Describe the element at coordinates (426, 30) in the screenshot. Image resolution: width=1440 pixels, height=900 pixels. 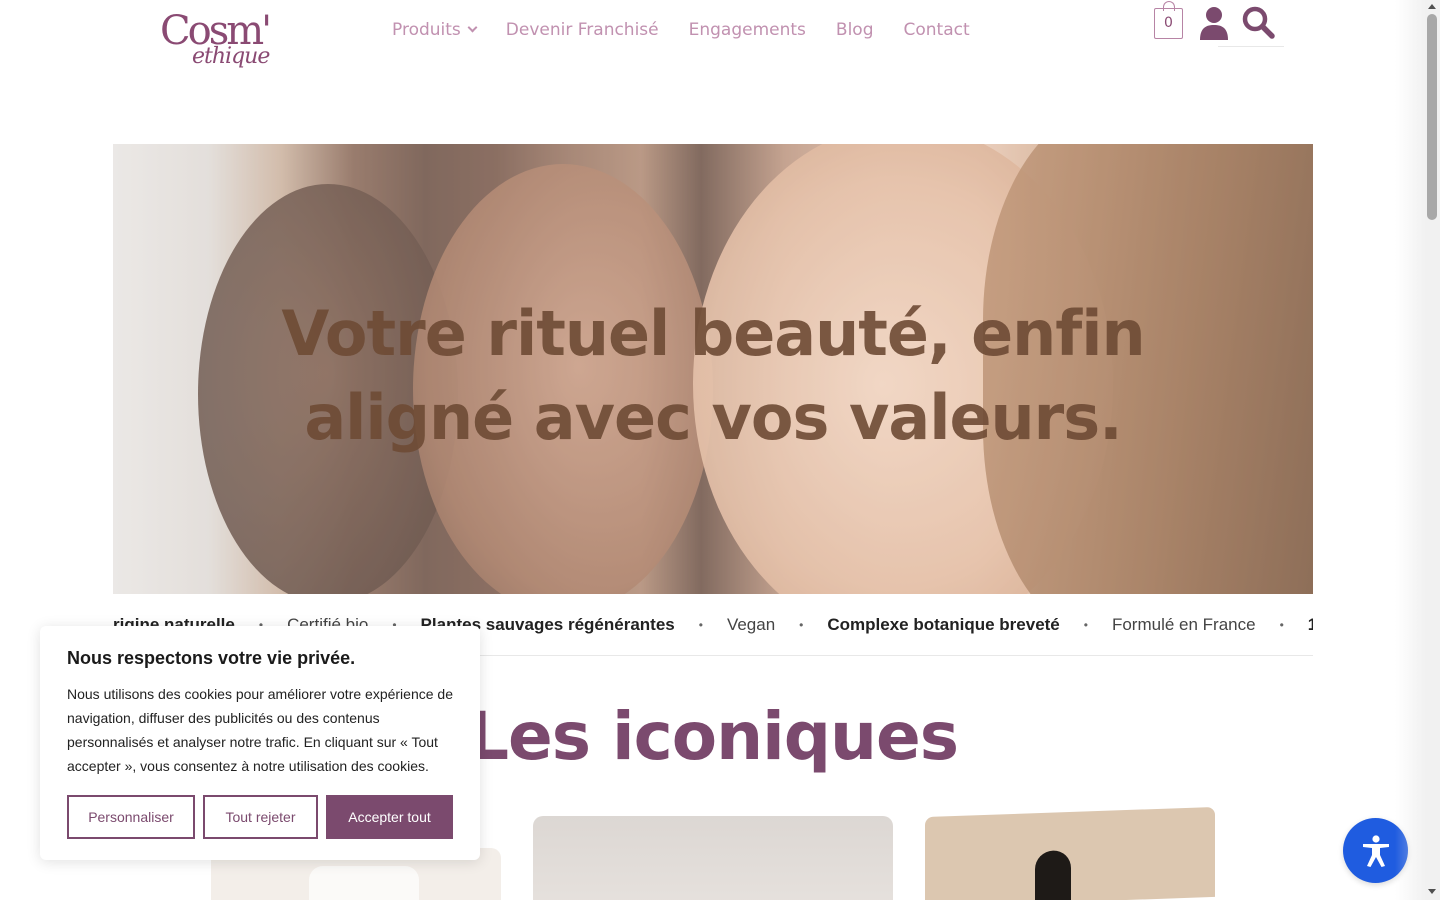
I see `nav-produits-label: Produits` at that location.